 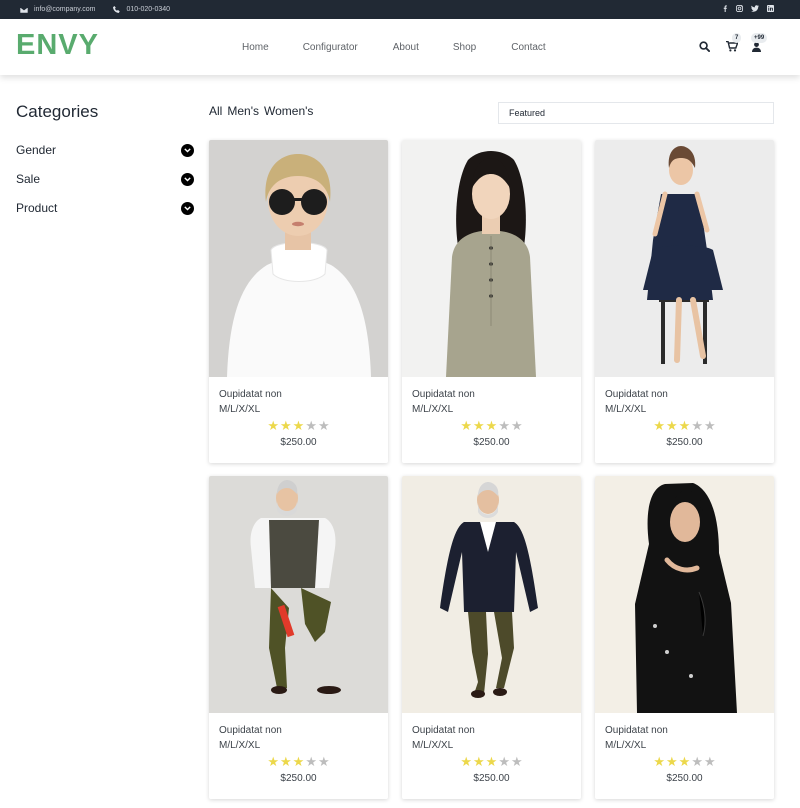 I want to click on category-label: Gender, so click(x=36, y=150).